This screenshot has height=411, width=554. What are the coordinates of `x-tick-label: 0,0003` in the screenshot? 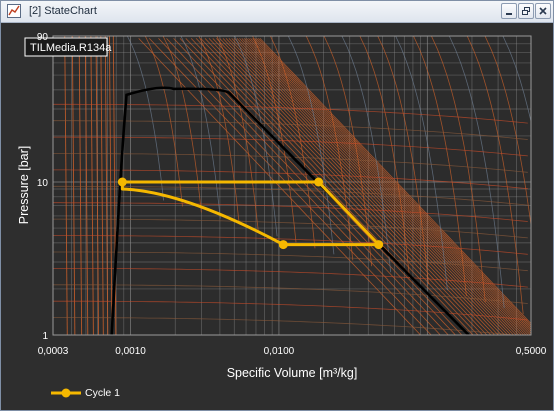 It's located at (53, 351).